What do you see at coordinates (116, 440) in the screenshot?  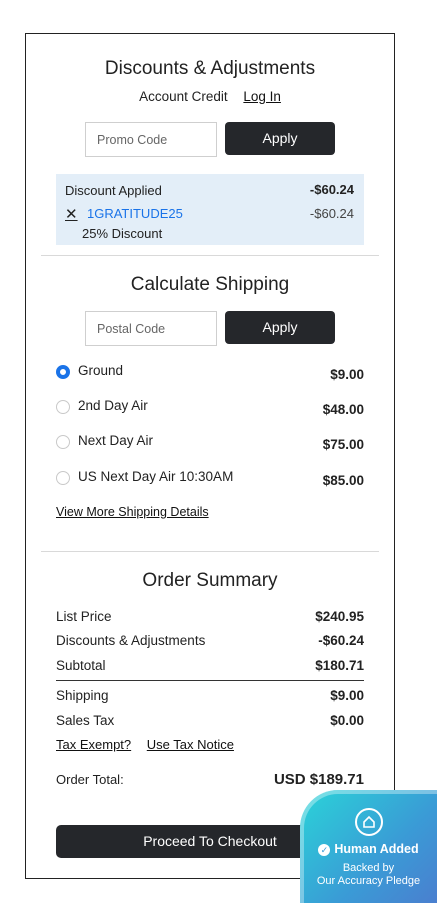 I see `shipping-option-label: Next Day Air` at bounding box center [116, 440].